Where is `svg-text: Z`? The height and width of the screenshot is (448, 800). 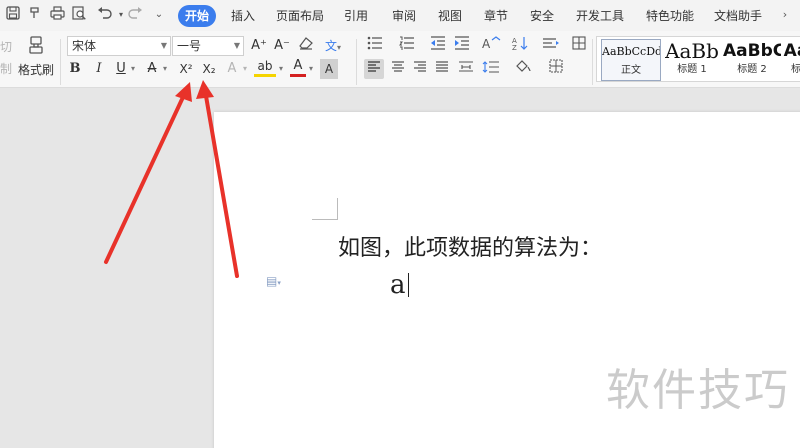 svg-text: Z is located at coordinates (514, 47).